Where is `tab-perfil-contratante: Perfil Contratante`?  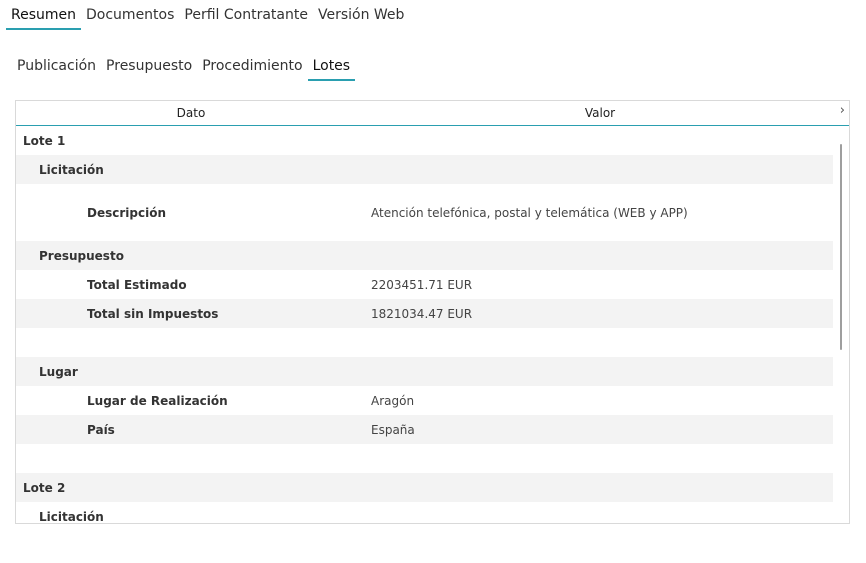
tab-perfil-contratante: Perfil Contratante is located at coordinates (246, 16).